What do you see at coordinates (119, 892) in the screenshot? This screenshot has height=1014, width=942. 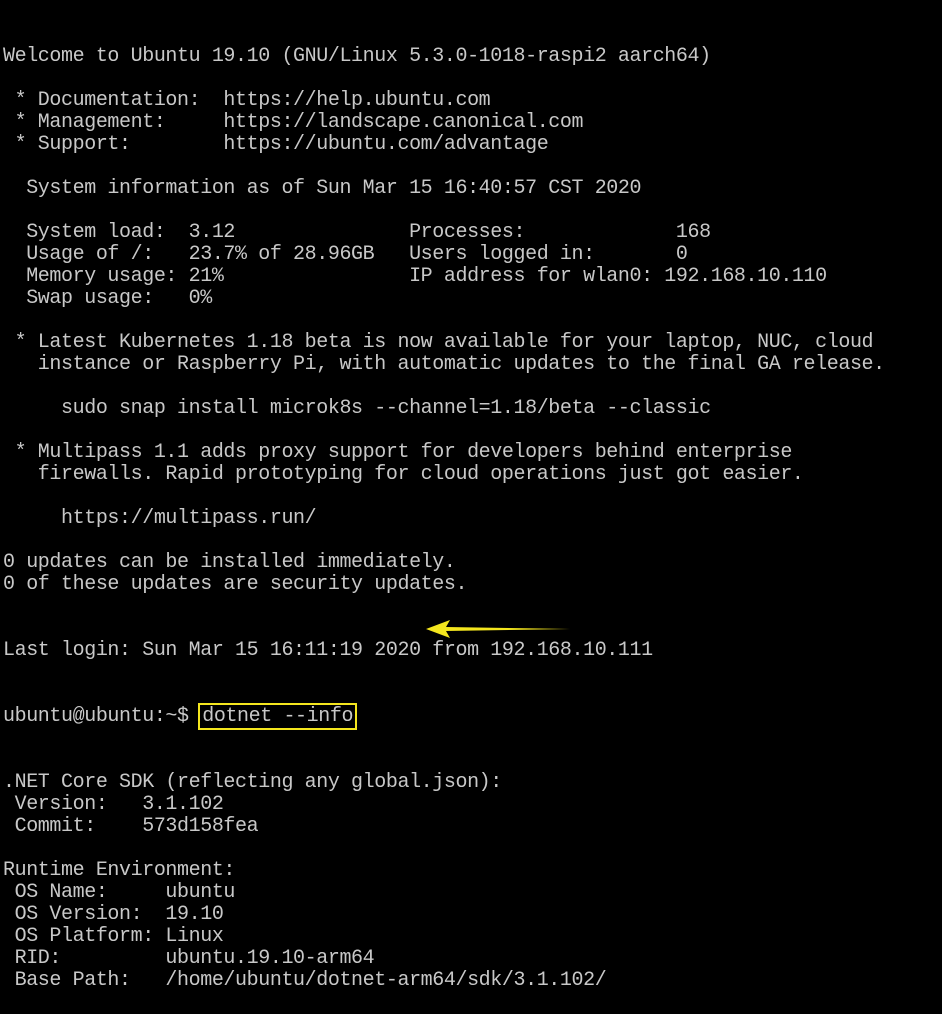 I see `output-line: OS Name: ubuntu` at bounding box center [119, 892].